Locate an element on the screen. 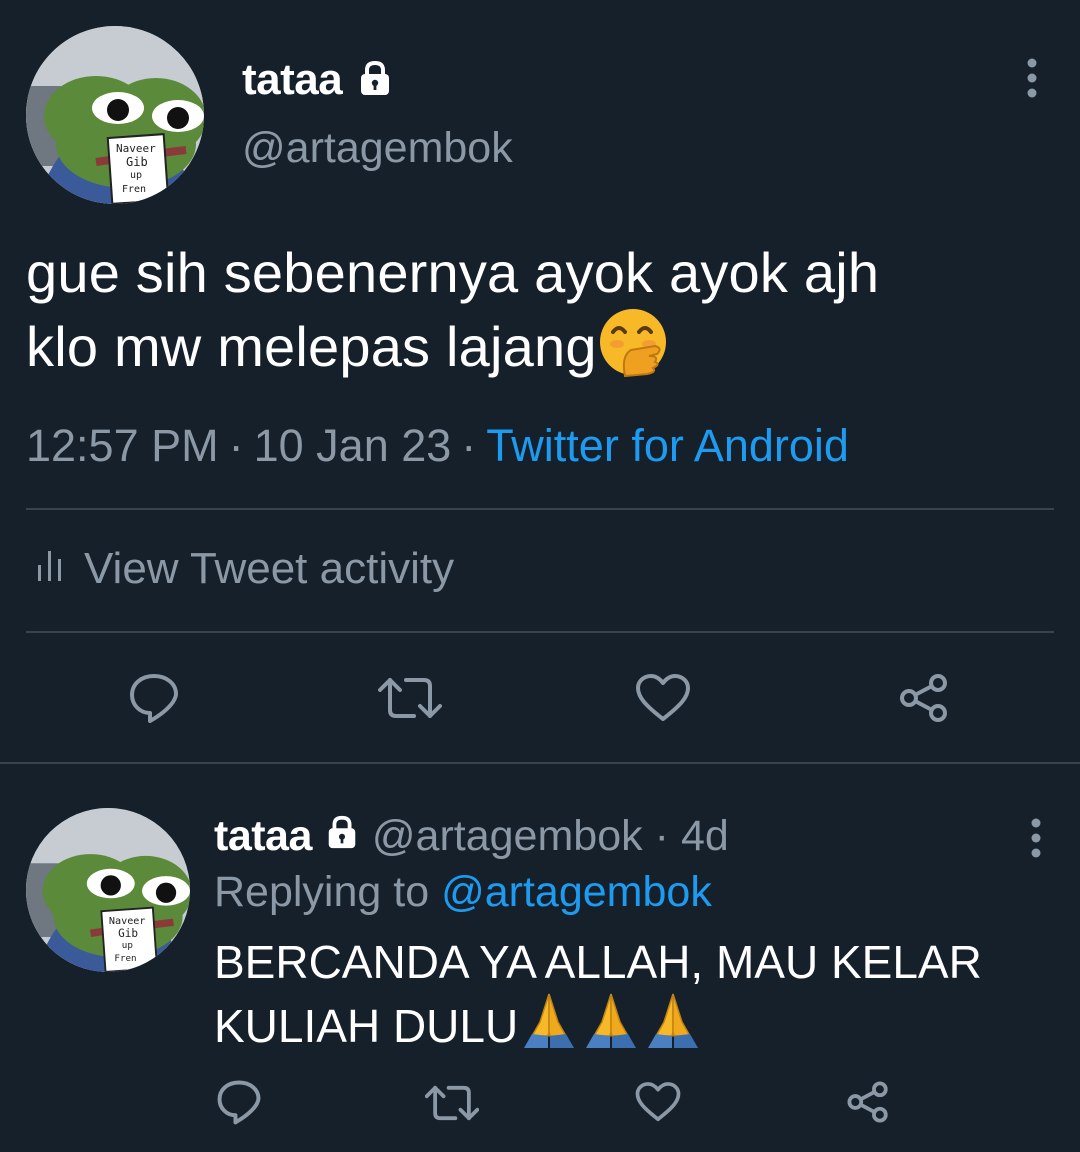 The width and height of the screenshot is (1080, 1152). tweet-text-line1: gue sih sebenernya ayok ayok ajh is located at coordinates (453, 272).